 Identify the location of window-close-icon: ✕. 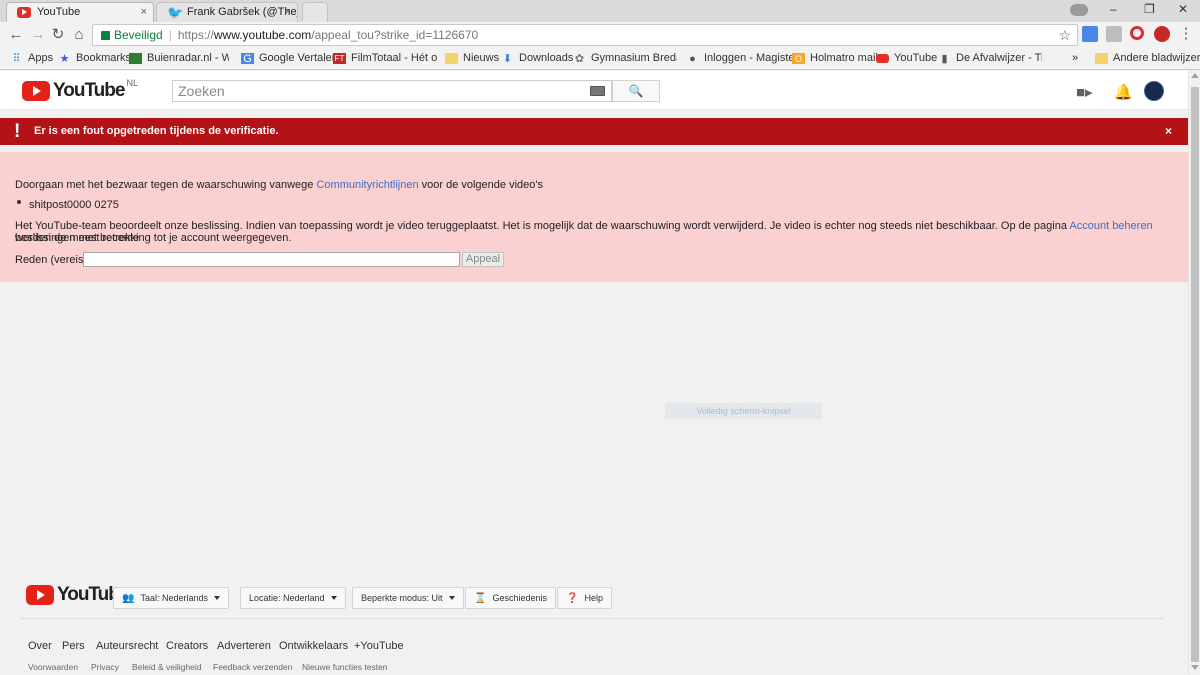
(1183, 9).